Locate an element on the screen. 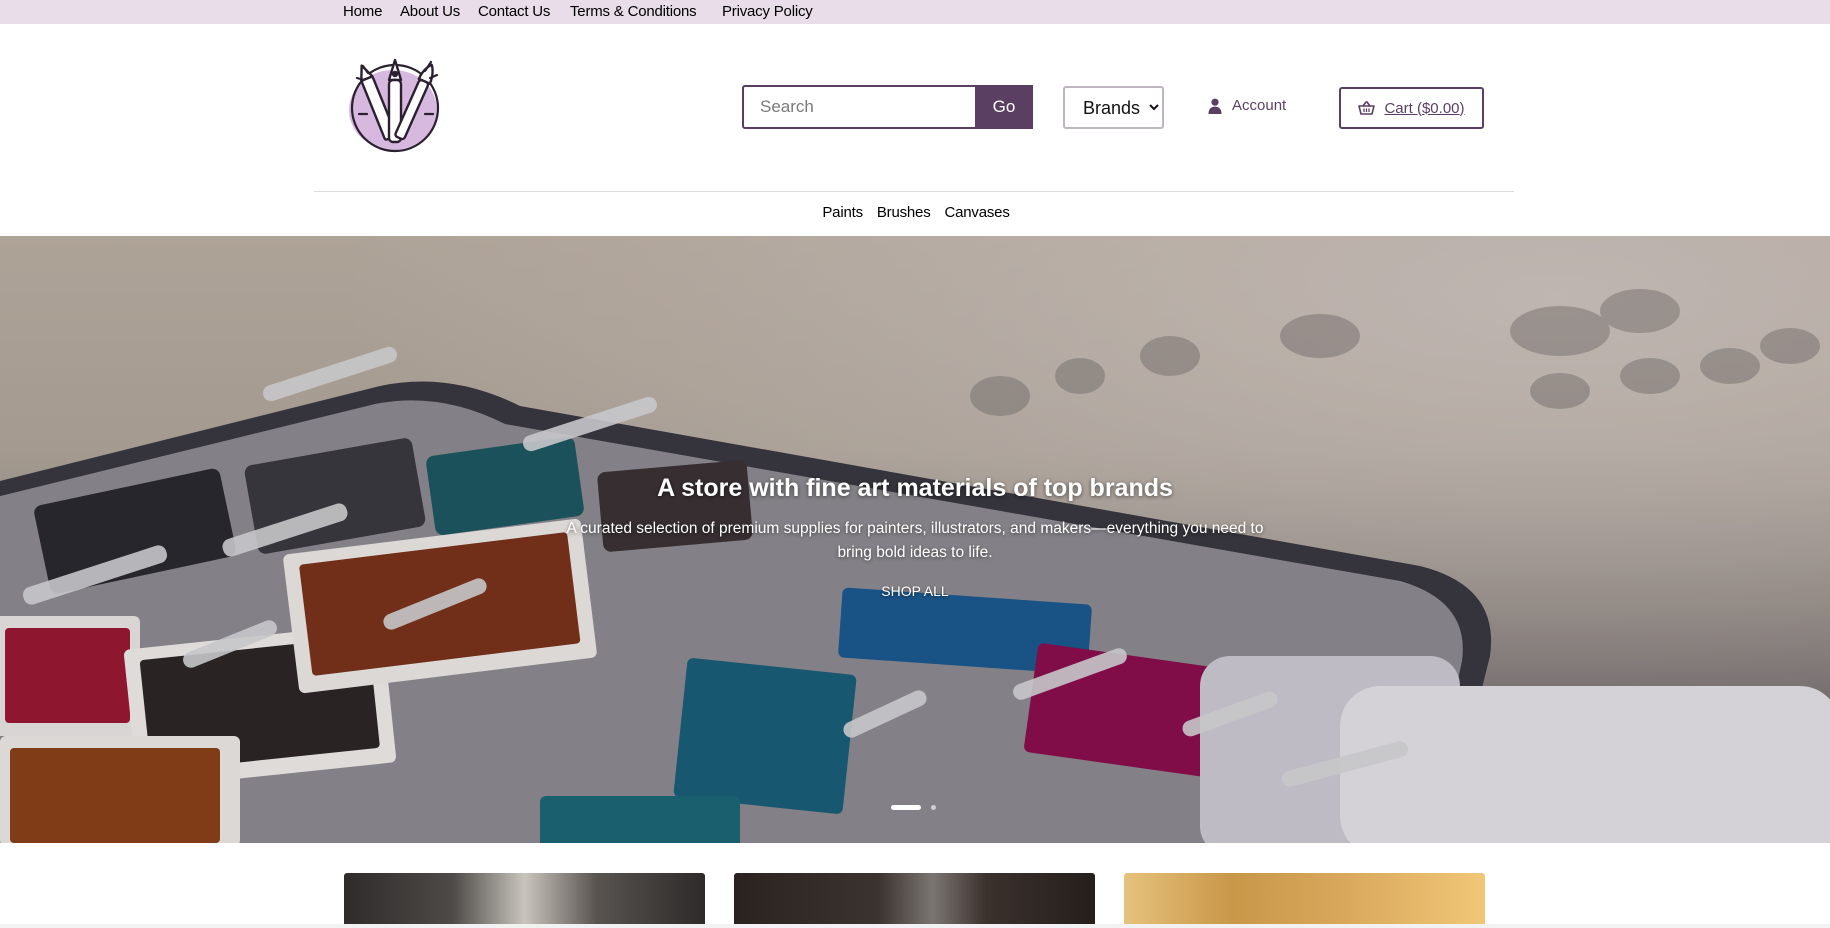  nav-link-privacy-policy: Privacy Policy is located at coordinates (767, 11).